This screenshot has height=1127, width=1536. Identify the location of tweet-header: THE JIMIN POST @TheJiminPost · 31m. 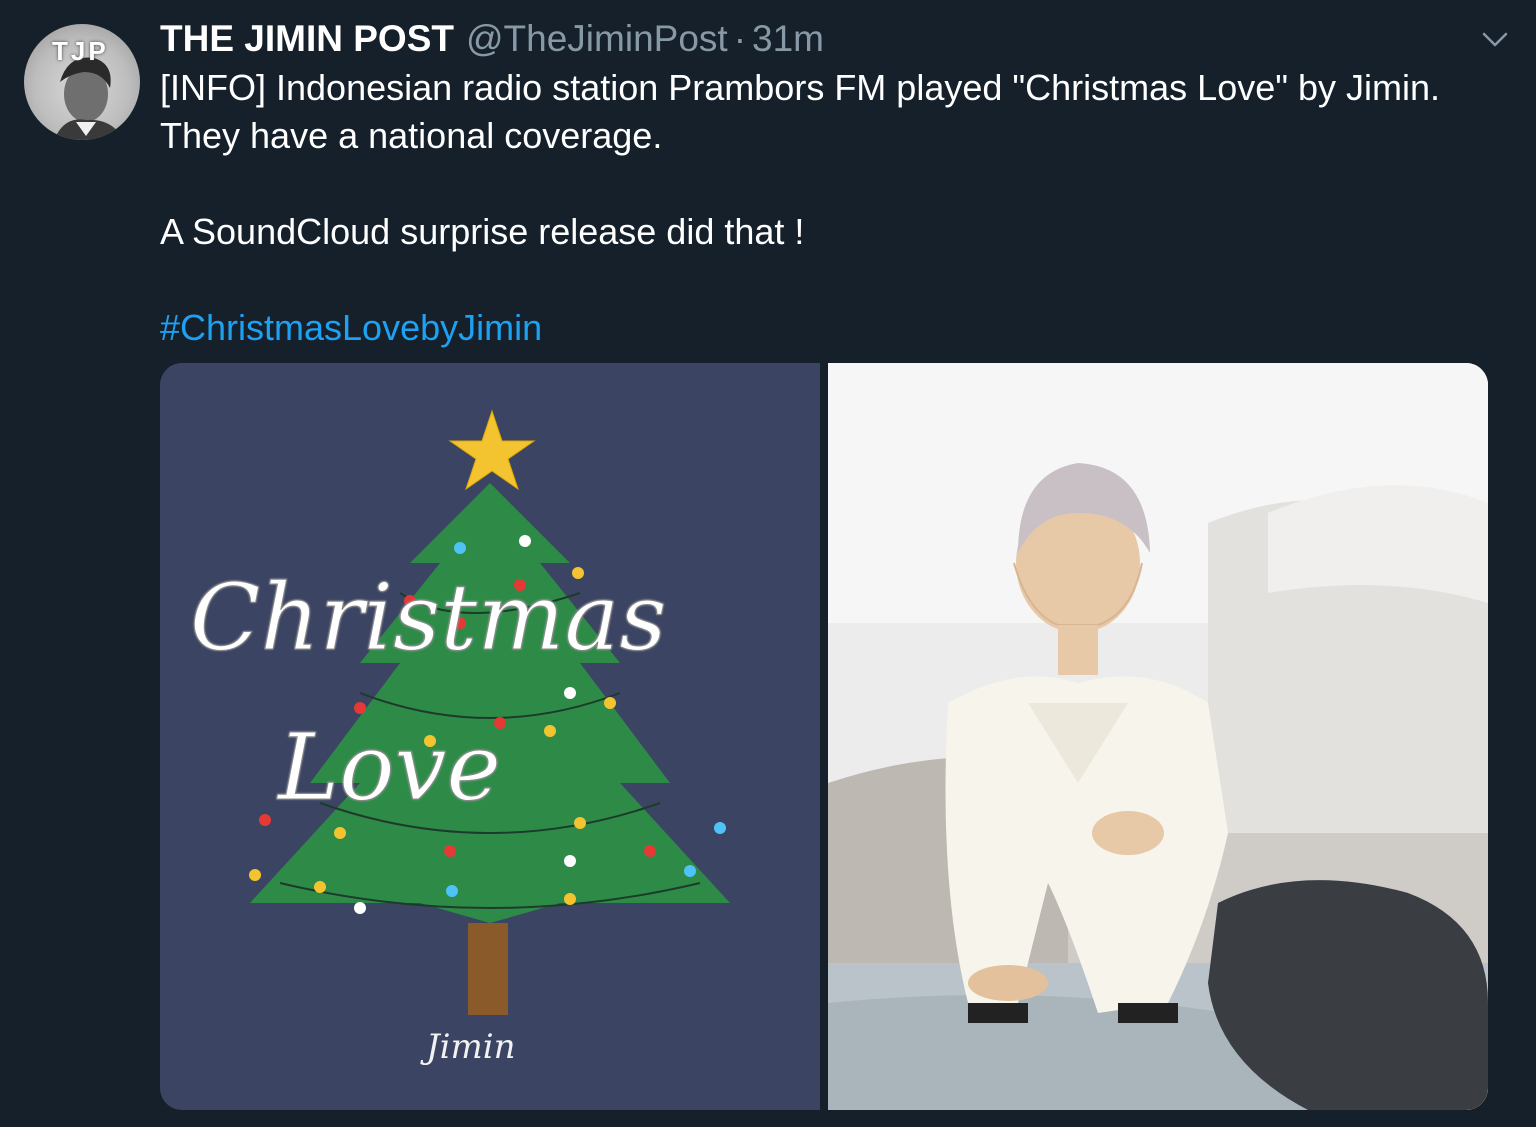
(492, 39).